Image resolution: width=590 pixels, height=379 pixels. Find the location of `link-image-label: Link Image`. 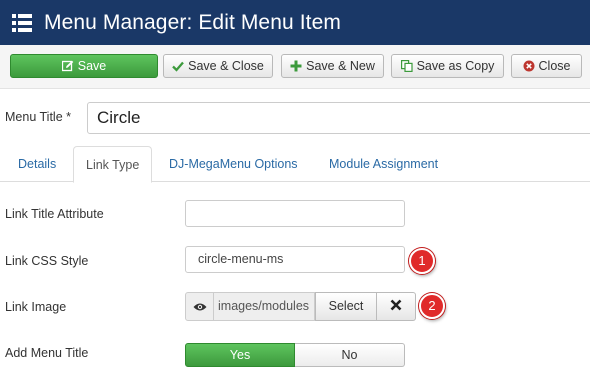

link-image-label: Link Image is located at coordinates (36, 307).